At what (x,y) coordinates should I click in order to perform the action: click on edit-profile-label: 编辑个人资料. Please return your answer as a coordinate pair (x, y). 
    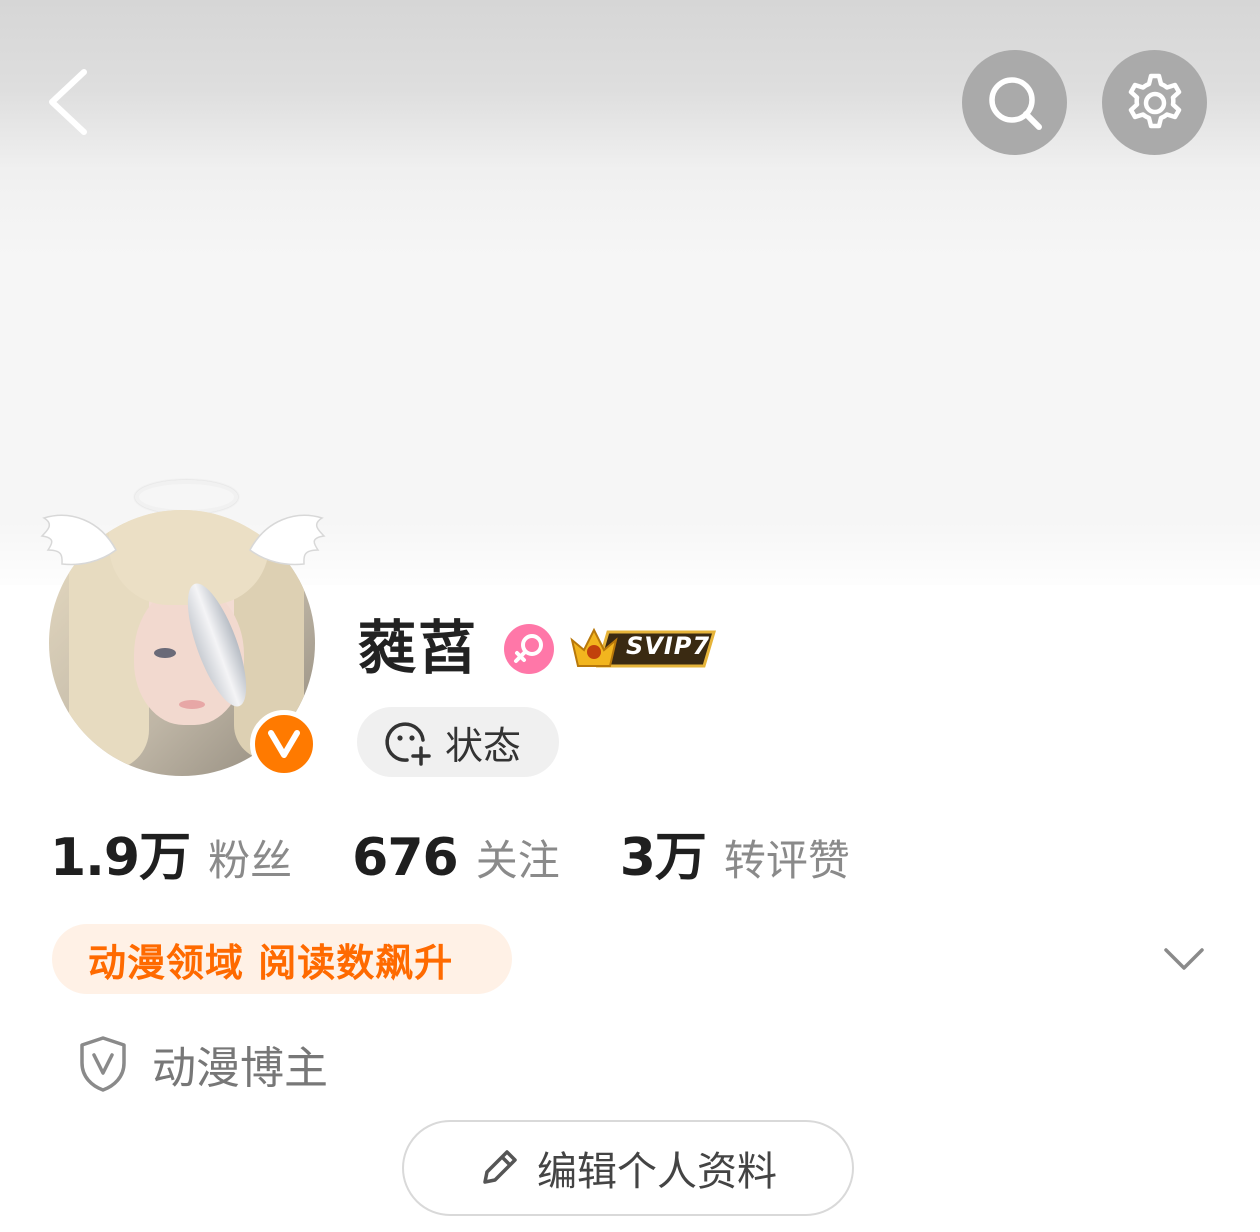
    Looking at the image, I should click on (657, 1172).